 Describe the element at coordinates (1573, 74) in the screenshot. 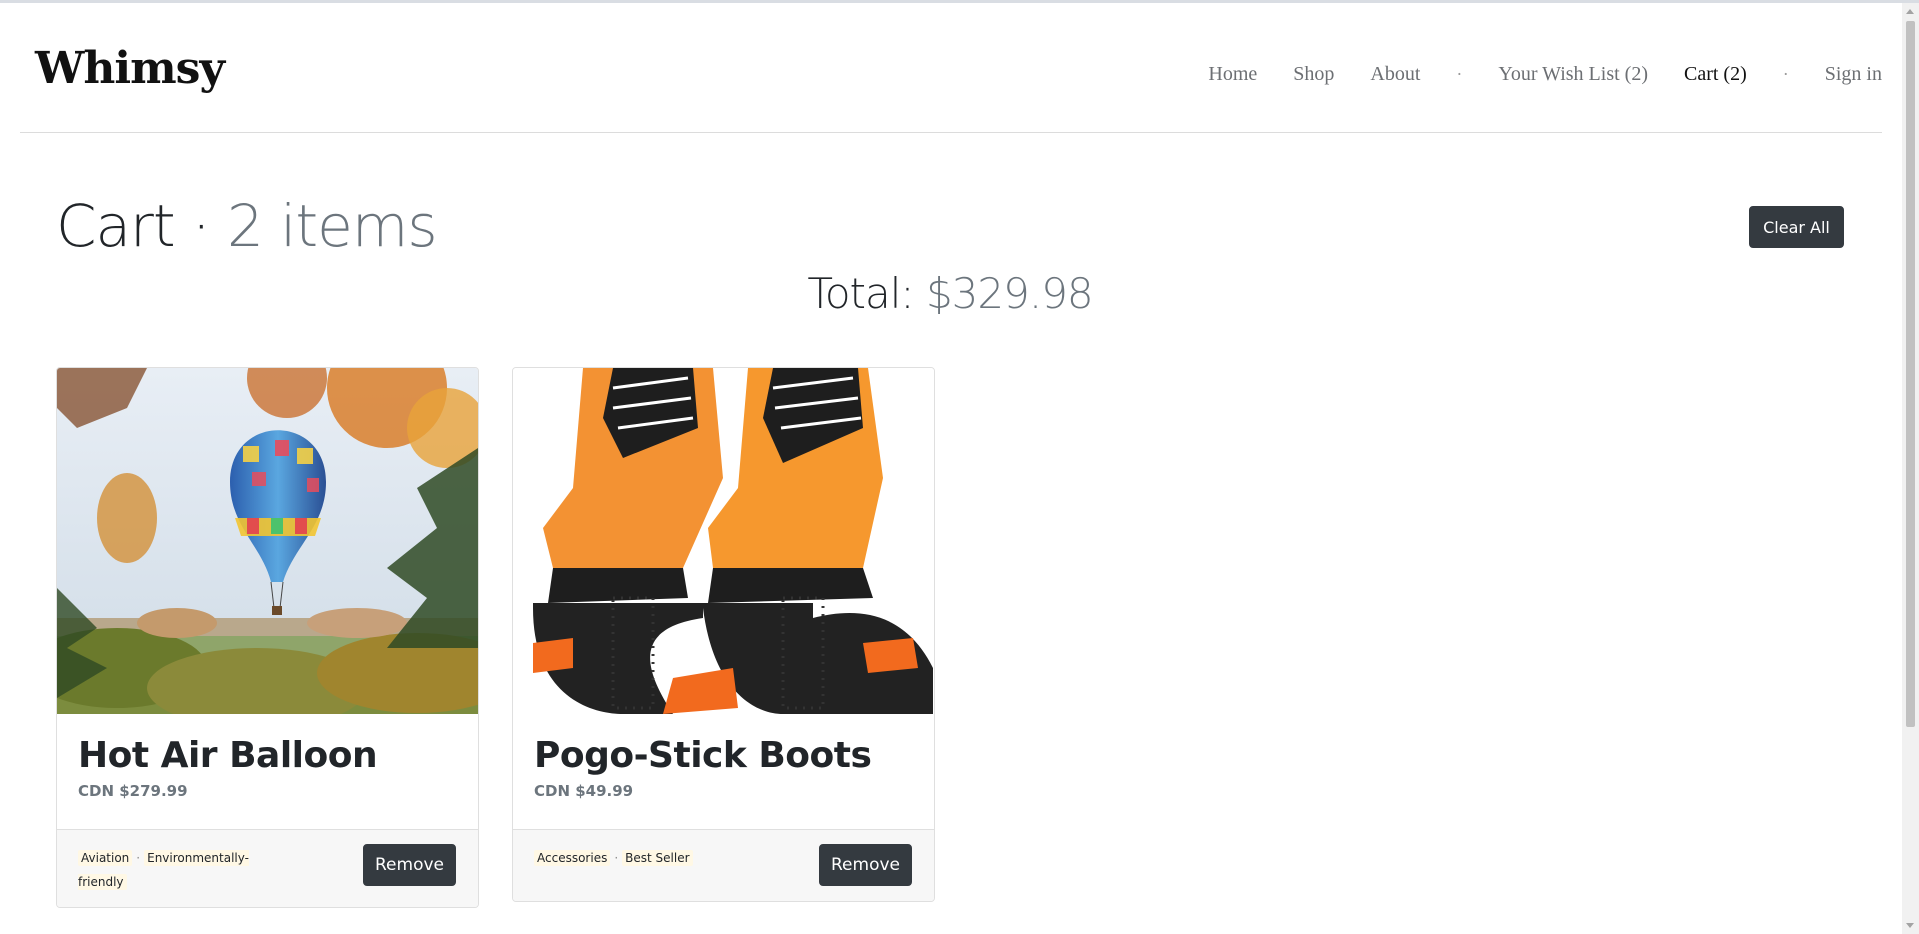

I see `nav-wish-list: Your Wish List (2)` at that location.